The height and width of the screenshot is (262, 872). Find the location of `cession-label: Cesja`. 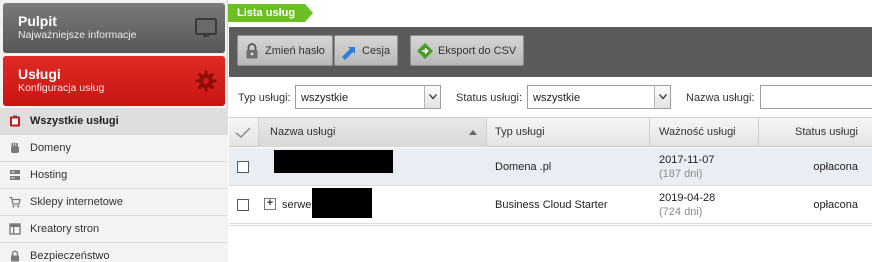

cession-label: Cesja is located at coordinates (376, 50).